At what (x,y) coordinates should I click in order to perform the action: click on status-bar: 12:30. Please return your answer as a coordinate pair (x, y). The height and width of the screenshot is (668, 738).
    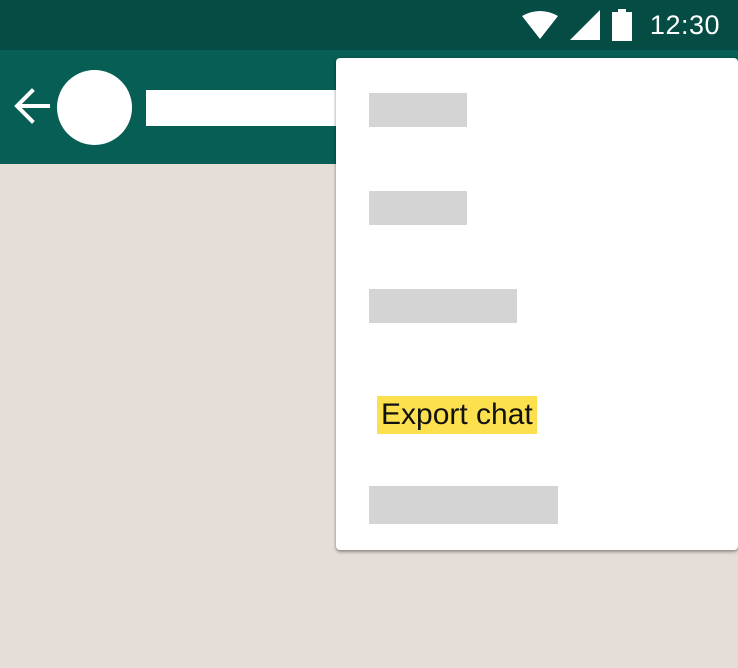
    Looking at the image, I should click on (369, 25).